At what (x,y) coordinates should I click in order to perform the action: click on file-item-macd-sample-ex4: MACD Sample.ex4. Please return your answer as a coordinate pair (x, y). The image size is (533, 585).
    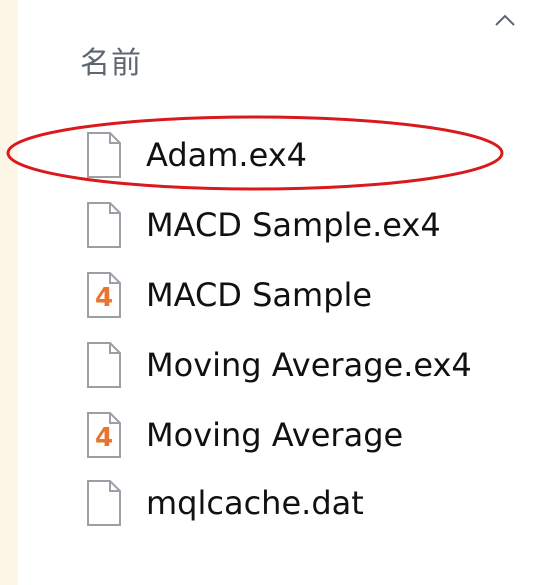
    Looking at the image, I should click on (262, 225).